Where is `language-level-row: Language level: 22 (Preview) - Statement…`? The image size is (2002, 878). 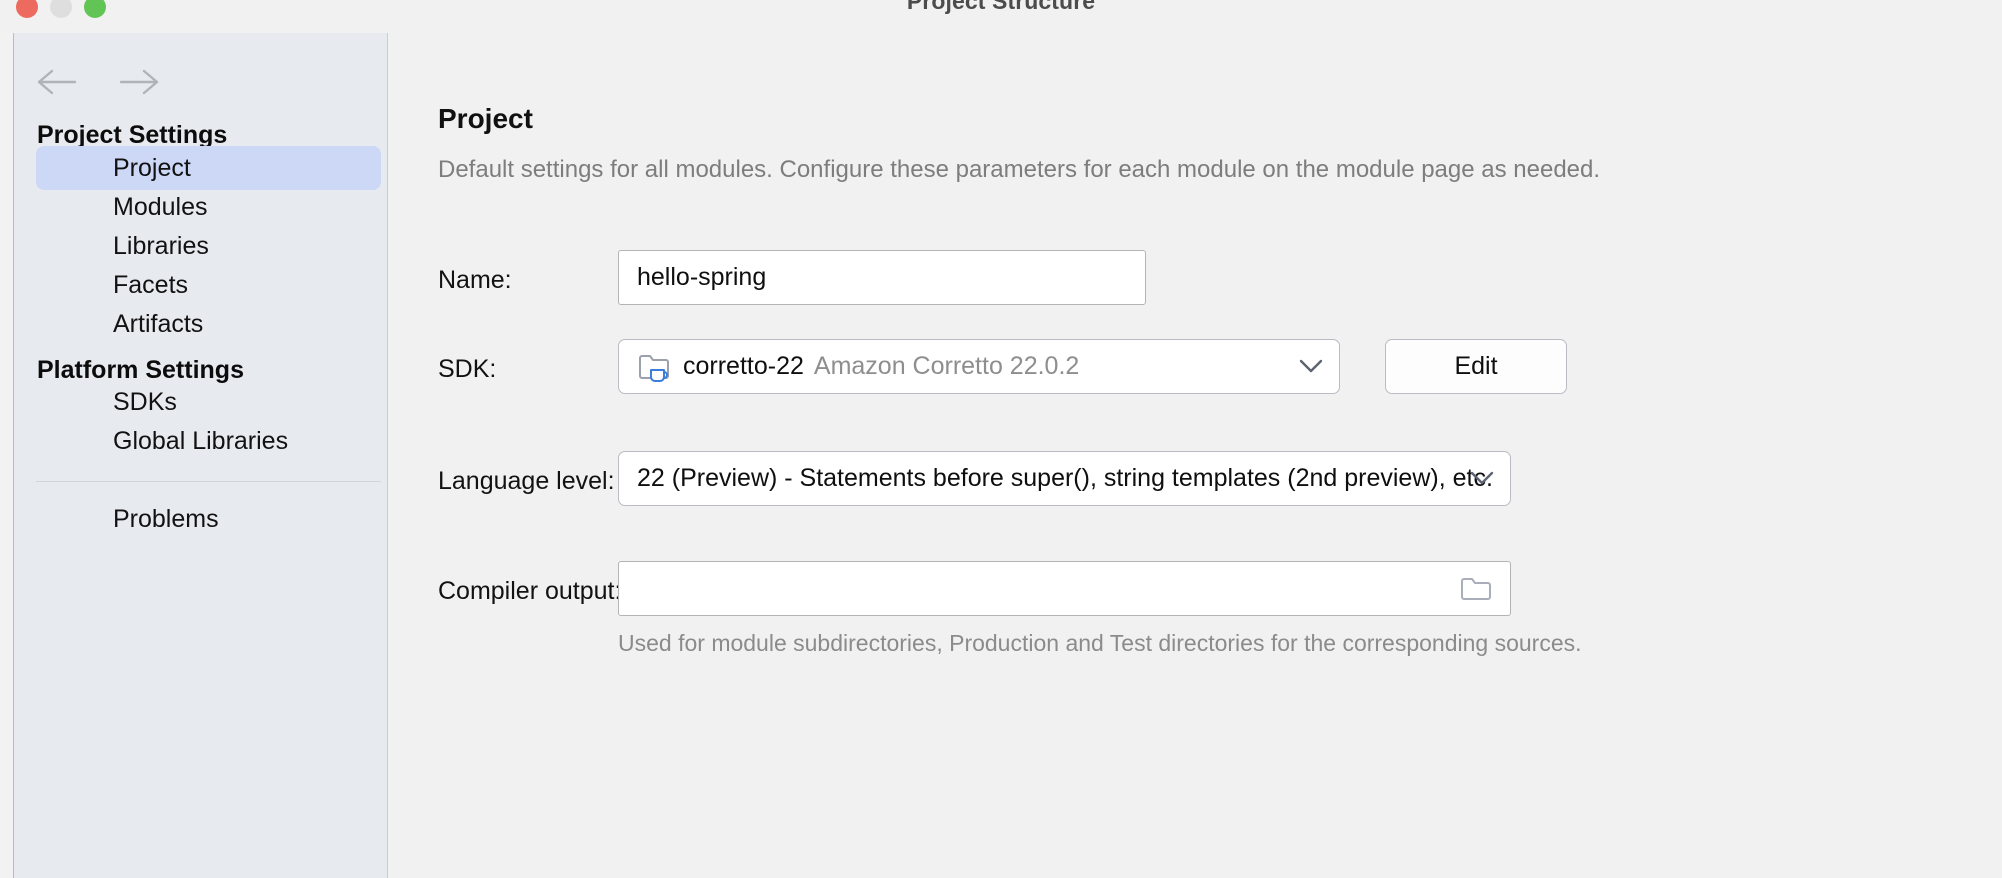
language-level-row: Language level: 22 (Preview) - Statement… is located at coordinates (1195, 481).